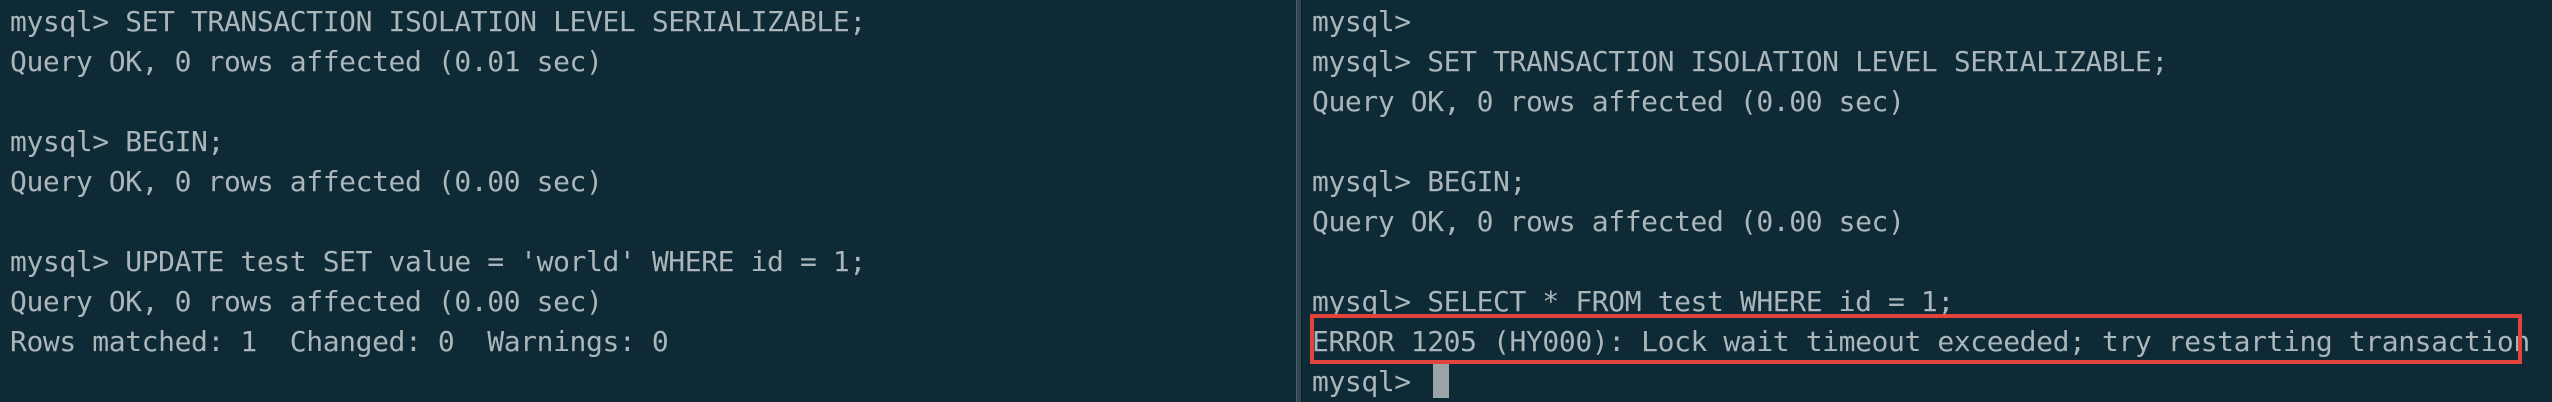 The width and height of the screenshot is (2552, 402). Describe the element at coordinates (306, 181) in the screenshot. I see `left-line-5: Query OK, 0 rows affected (0.00 sec)` at that location.